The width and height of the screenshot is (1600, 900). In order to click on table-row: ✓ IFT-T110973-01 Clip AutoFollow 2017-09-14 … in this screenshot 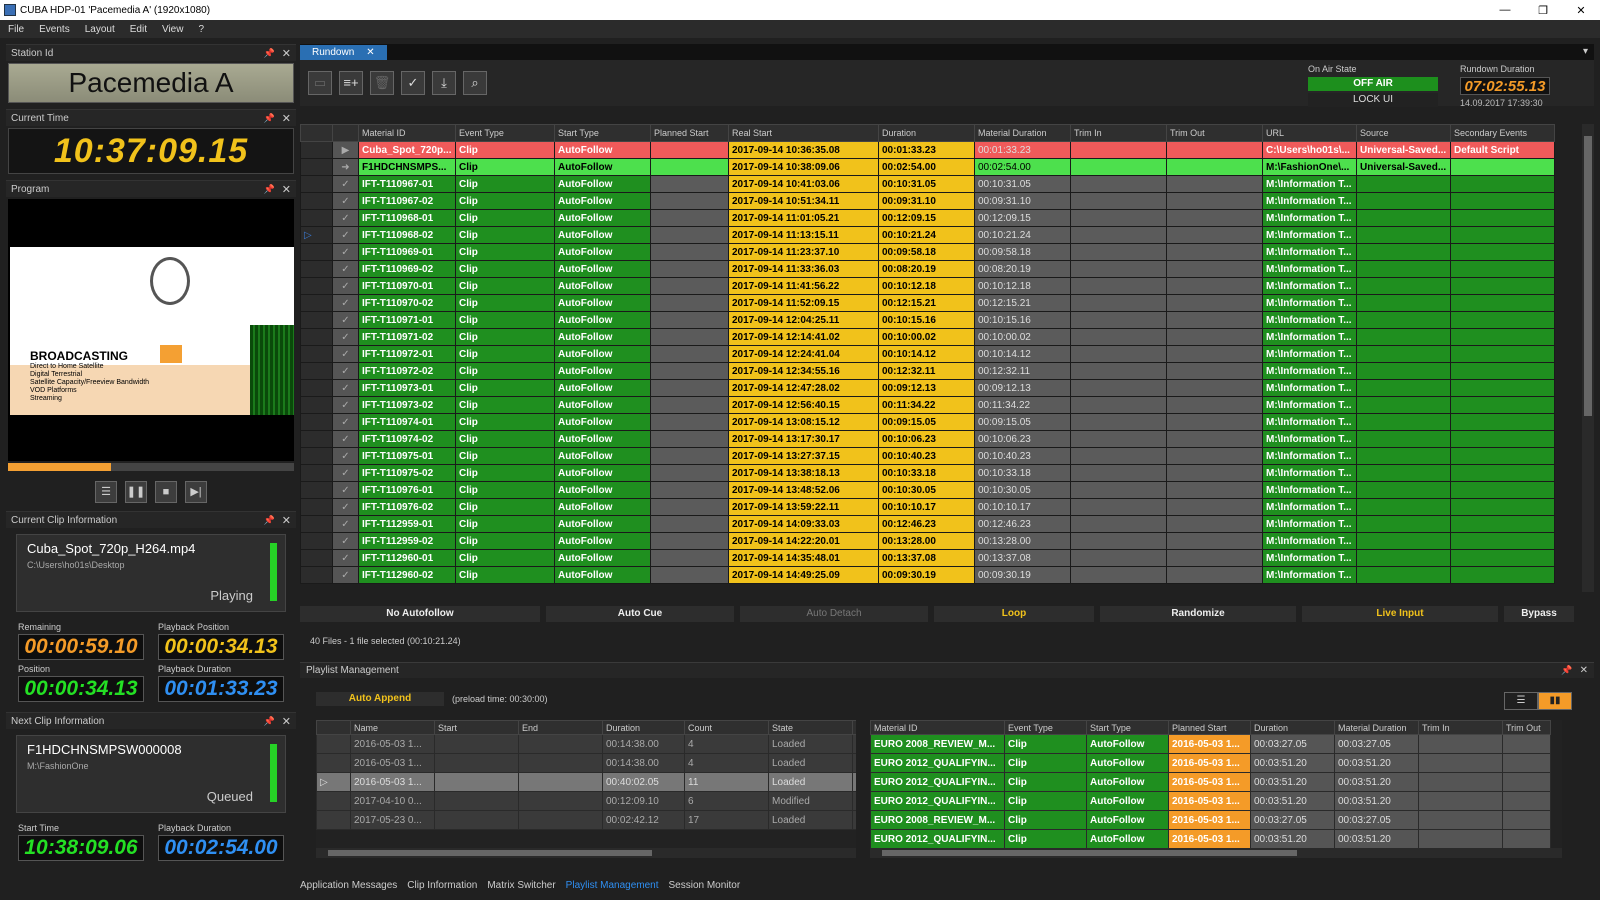, I will do `click(927, 388)`.